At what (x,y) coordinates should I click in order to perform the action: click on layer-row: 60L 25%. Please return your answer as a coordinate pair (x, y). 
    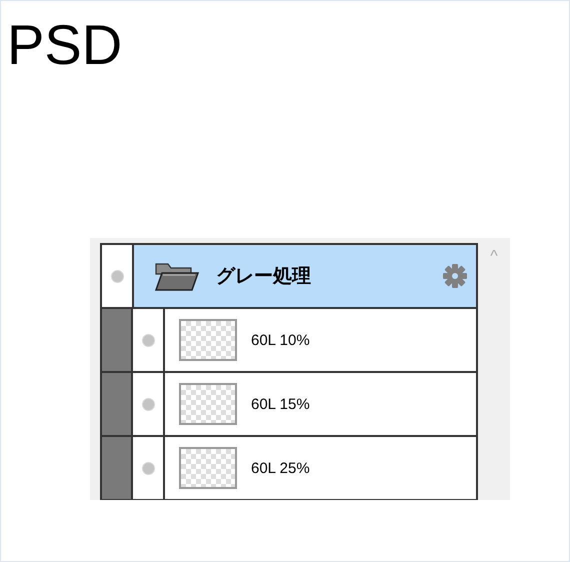
    Looking at the image, I should click on (289, 468).